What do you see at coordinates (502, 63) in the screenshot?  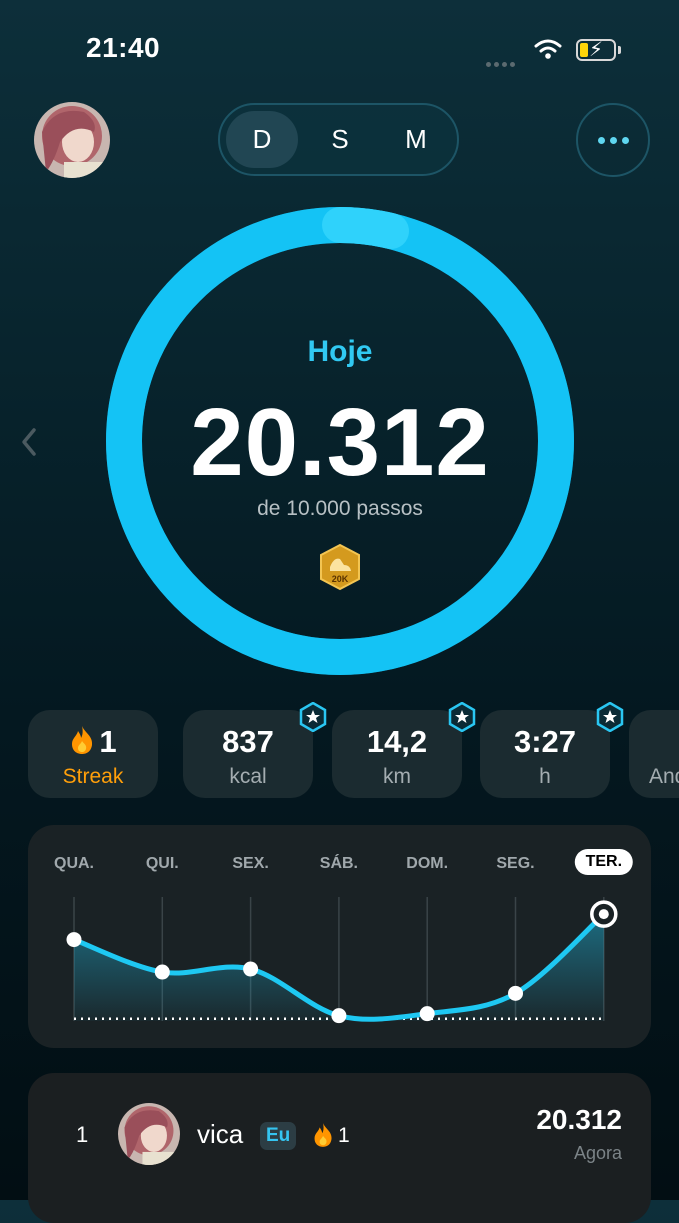 I see `cellular-signal-icon` at bounding box center [502, 63].